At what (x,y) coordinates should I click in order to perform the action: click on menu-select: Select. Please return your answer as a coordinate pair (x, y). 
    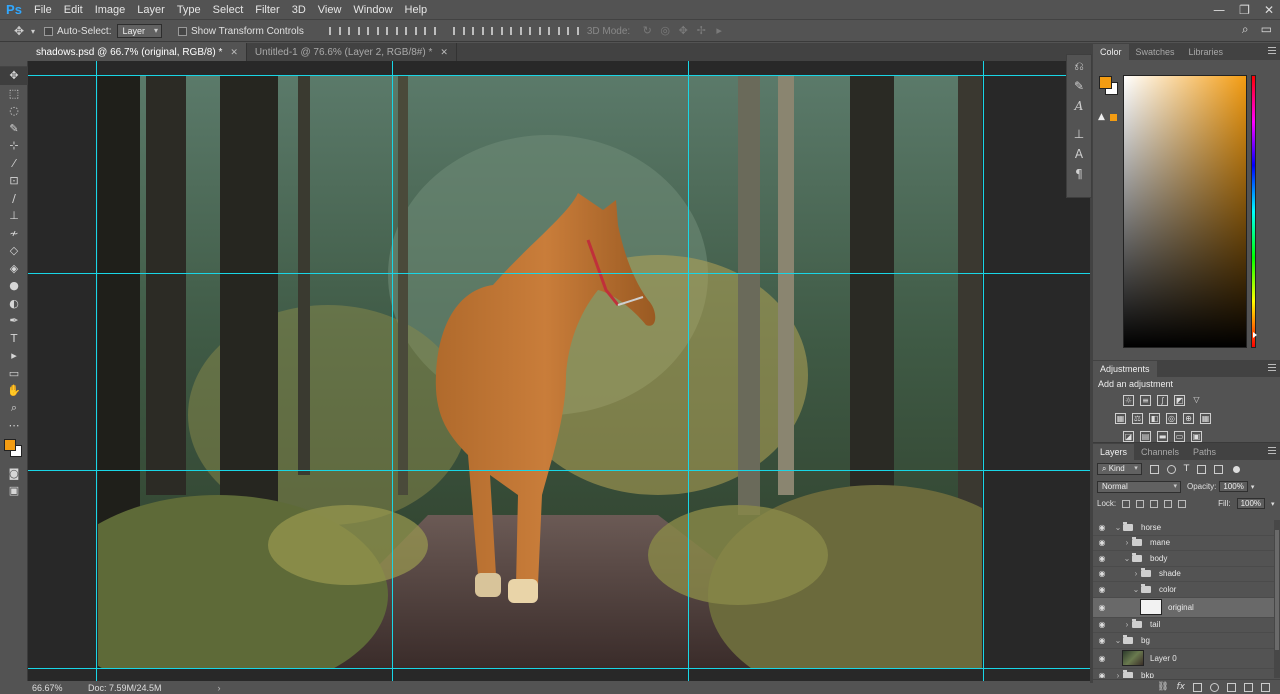
    Looking at the image, I should click on (228, 10).